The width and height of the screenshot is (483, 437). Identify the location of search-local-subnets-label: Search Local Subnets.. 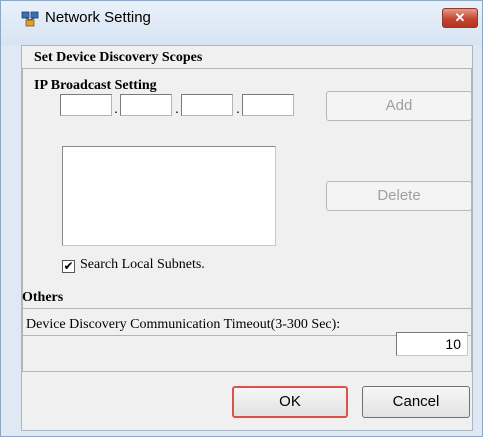
(142, 264).